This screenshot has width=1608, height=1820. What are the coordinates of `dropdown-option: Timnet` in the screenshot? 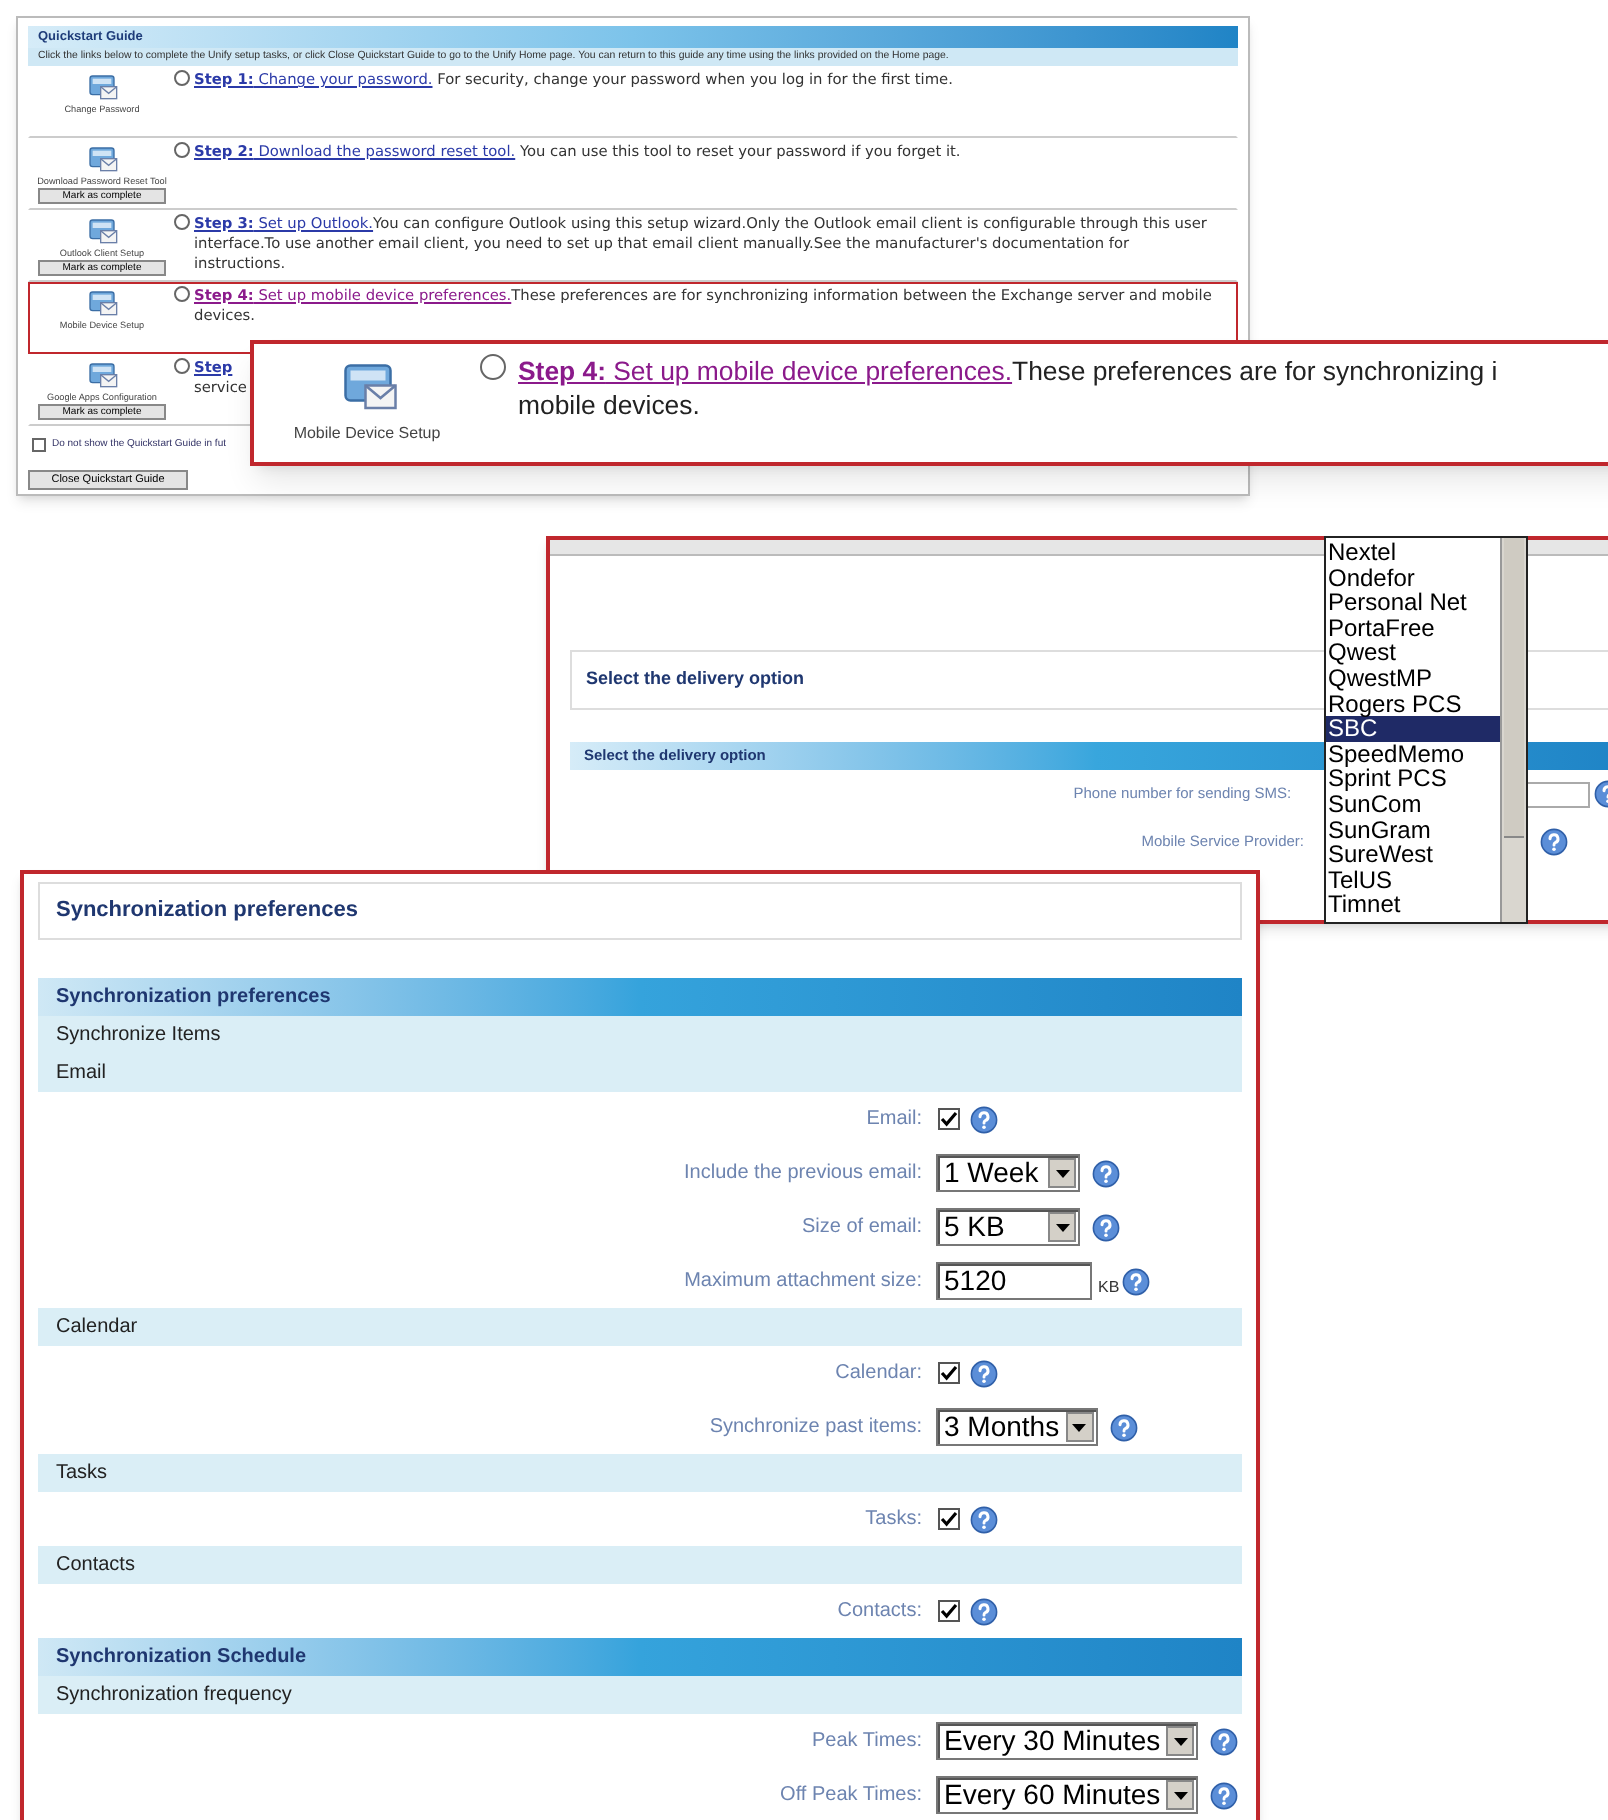 It's located at (1413, 905).